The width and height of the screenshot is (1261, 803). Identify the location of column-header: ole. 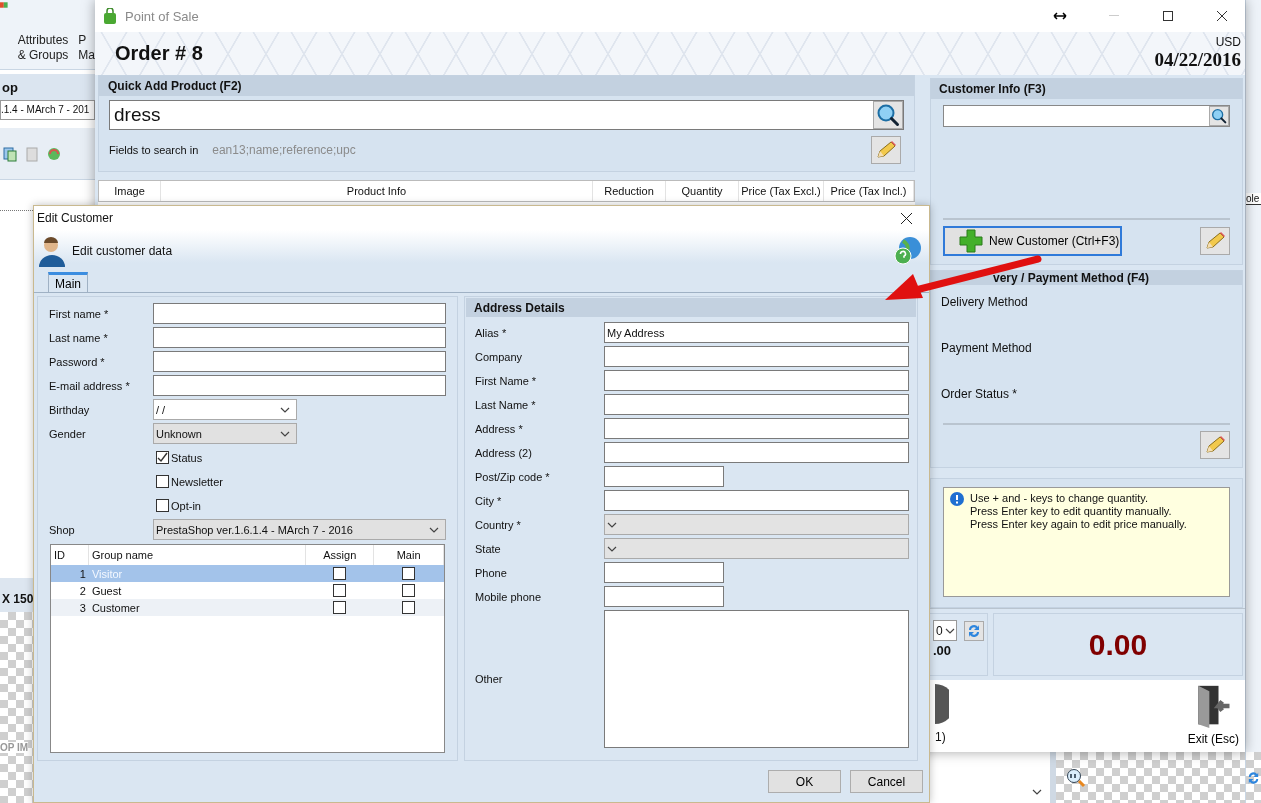
(1253, 199).